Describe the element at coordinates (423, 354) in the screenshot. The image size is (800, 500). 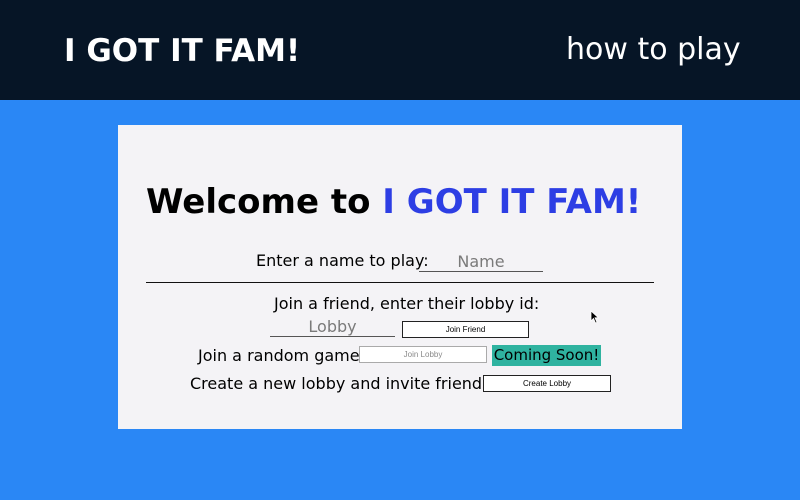
I see `join-lobby-button: Join Lobby` at that location.